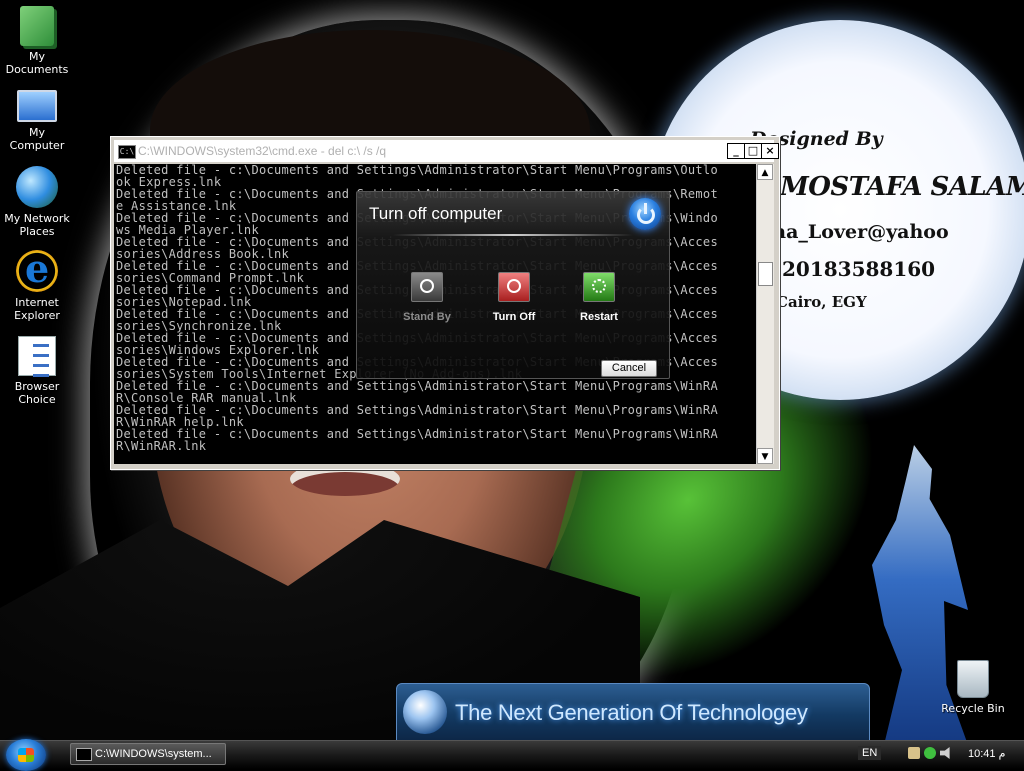 The height and width of the screenshot is (771, 1024). I want to click on stand-by-icon, so click(427, 287).